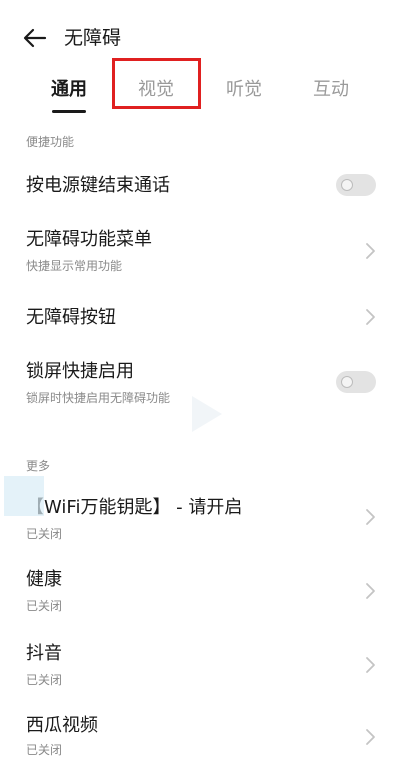 The width and height of the screenshot is (400, 762). What do you see at coordinates (200, 186) in the screenshot?
I see `row-power-key-end-call: 按电源键结束通话` at bounding box center [200, 186].